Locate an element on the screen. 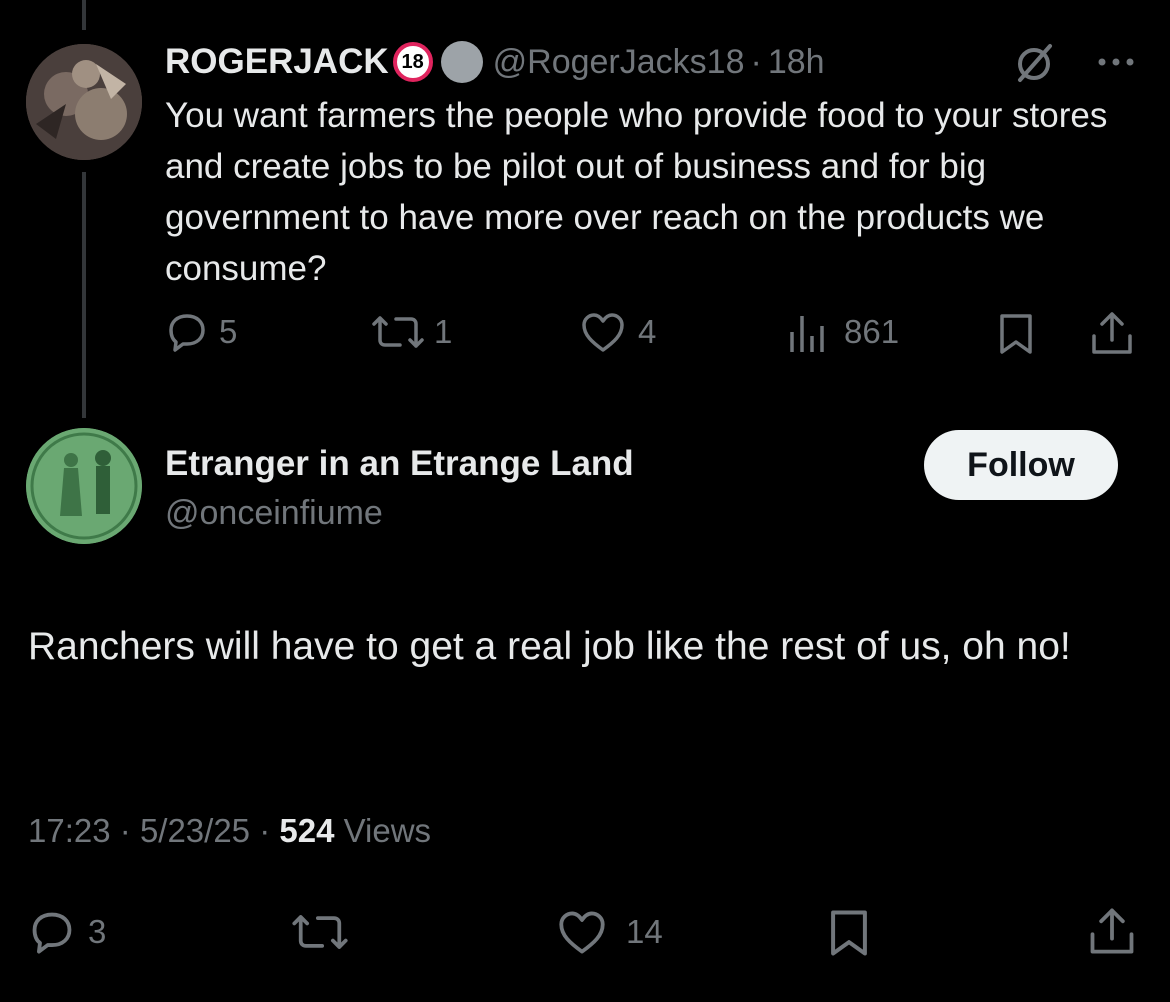 This screenshot has height=1002, width=1170. views-button: 861 is located at coordinates (842, 332).